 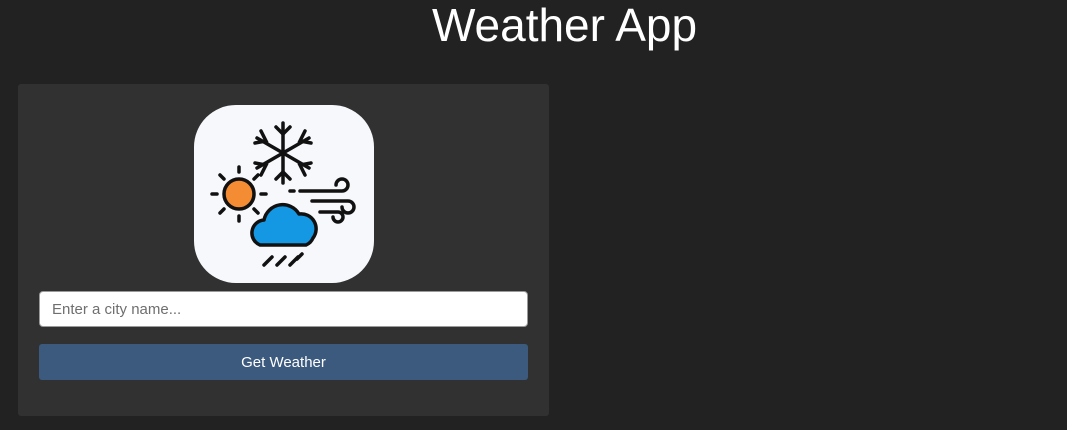 I want to click on cloud-icon, so click(x=284, y=224).